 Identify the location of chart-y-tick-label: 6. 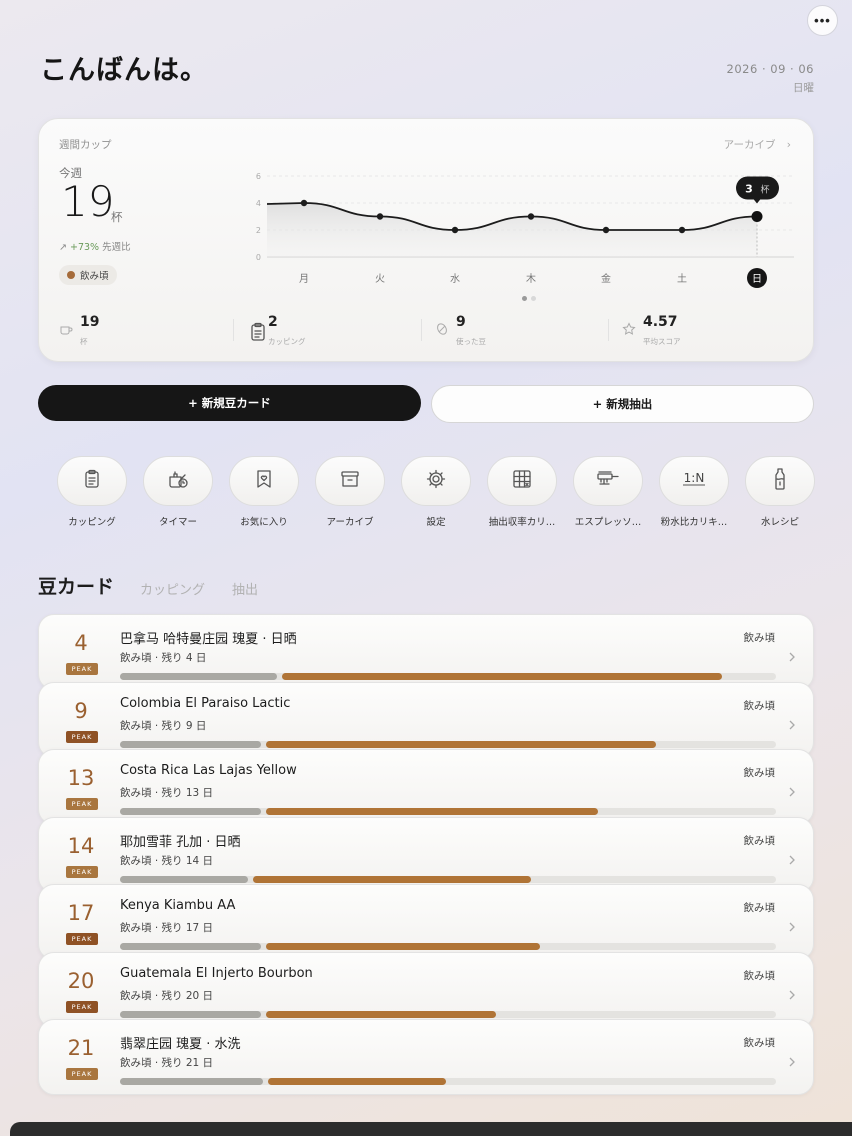
(258, 176).